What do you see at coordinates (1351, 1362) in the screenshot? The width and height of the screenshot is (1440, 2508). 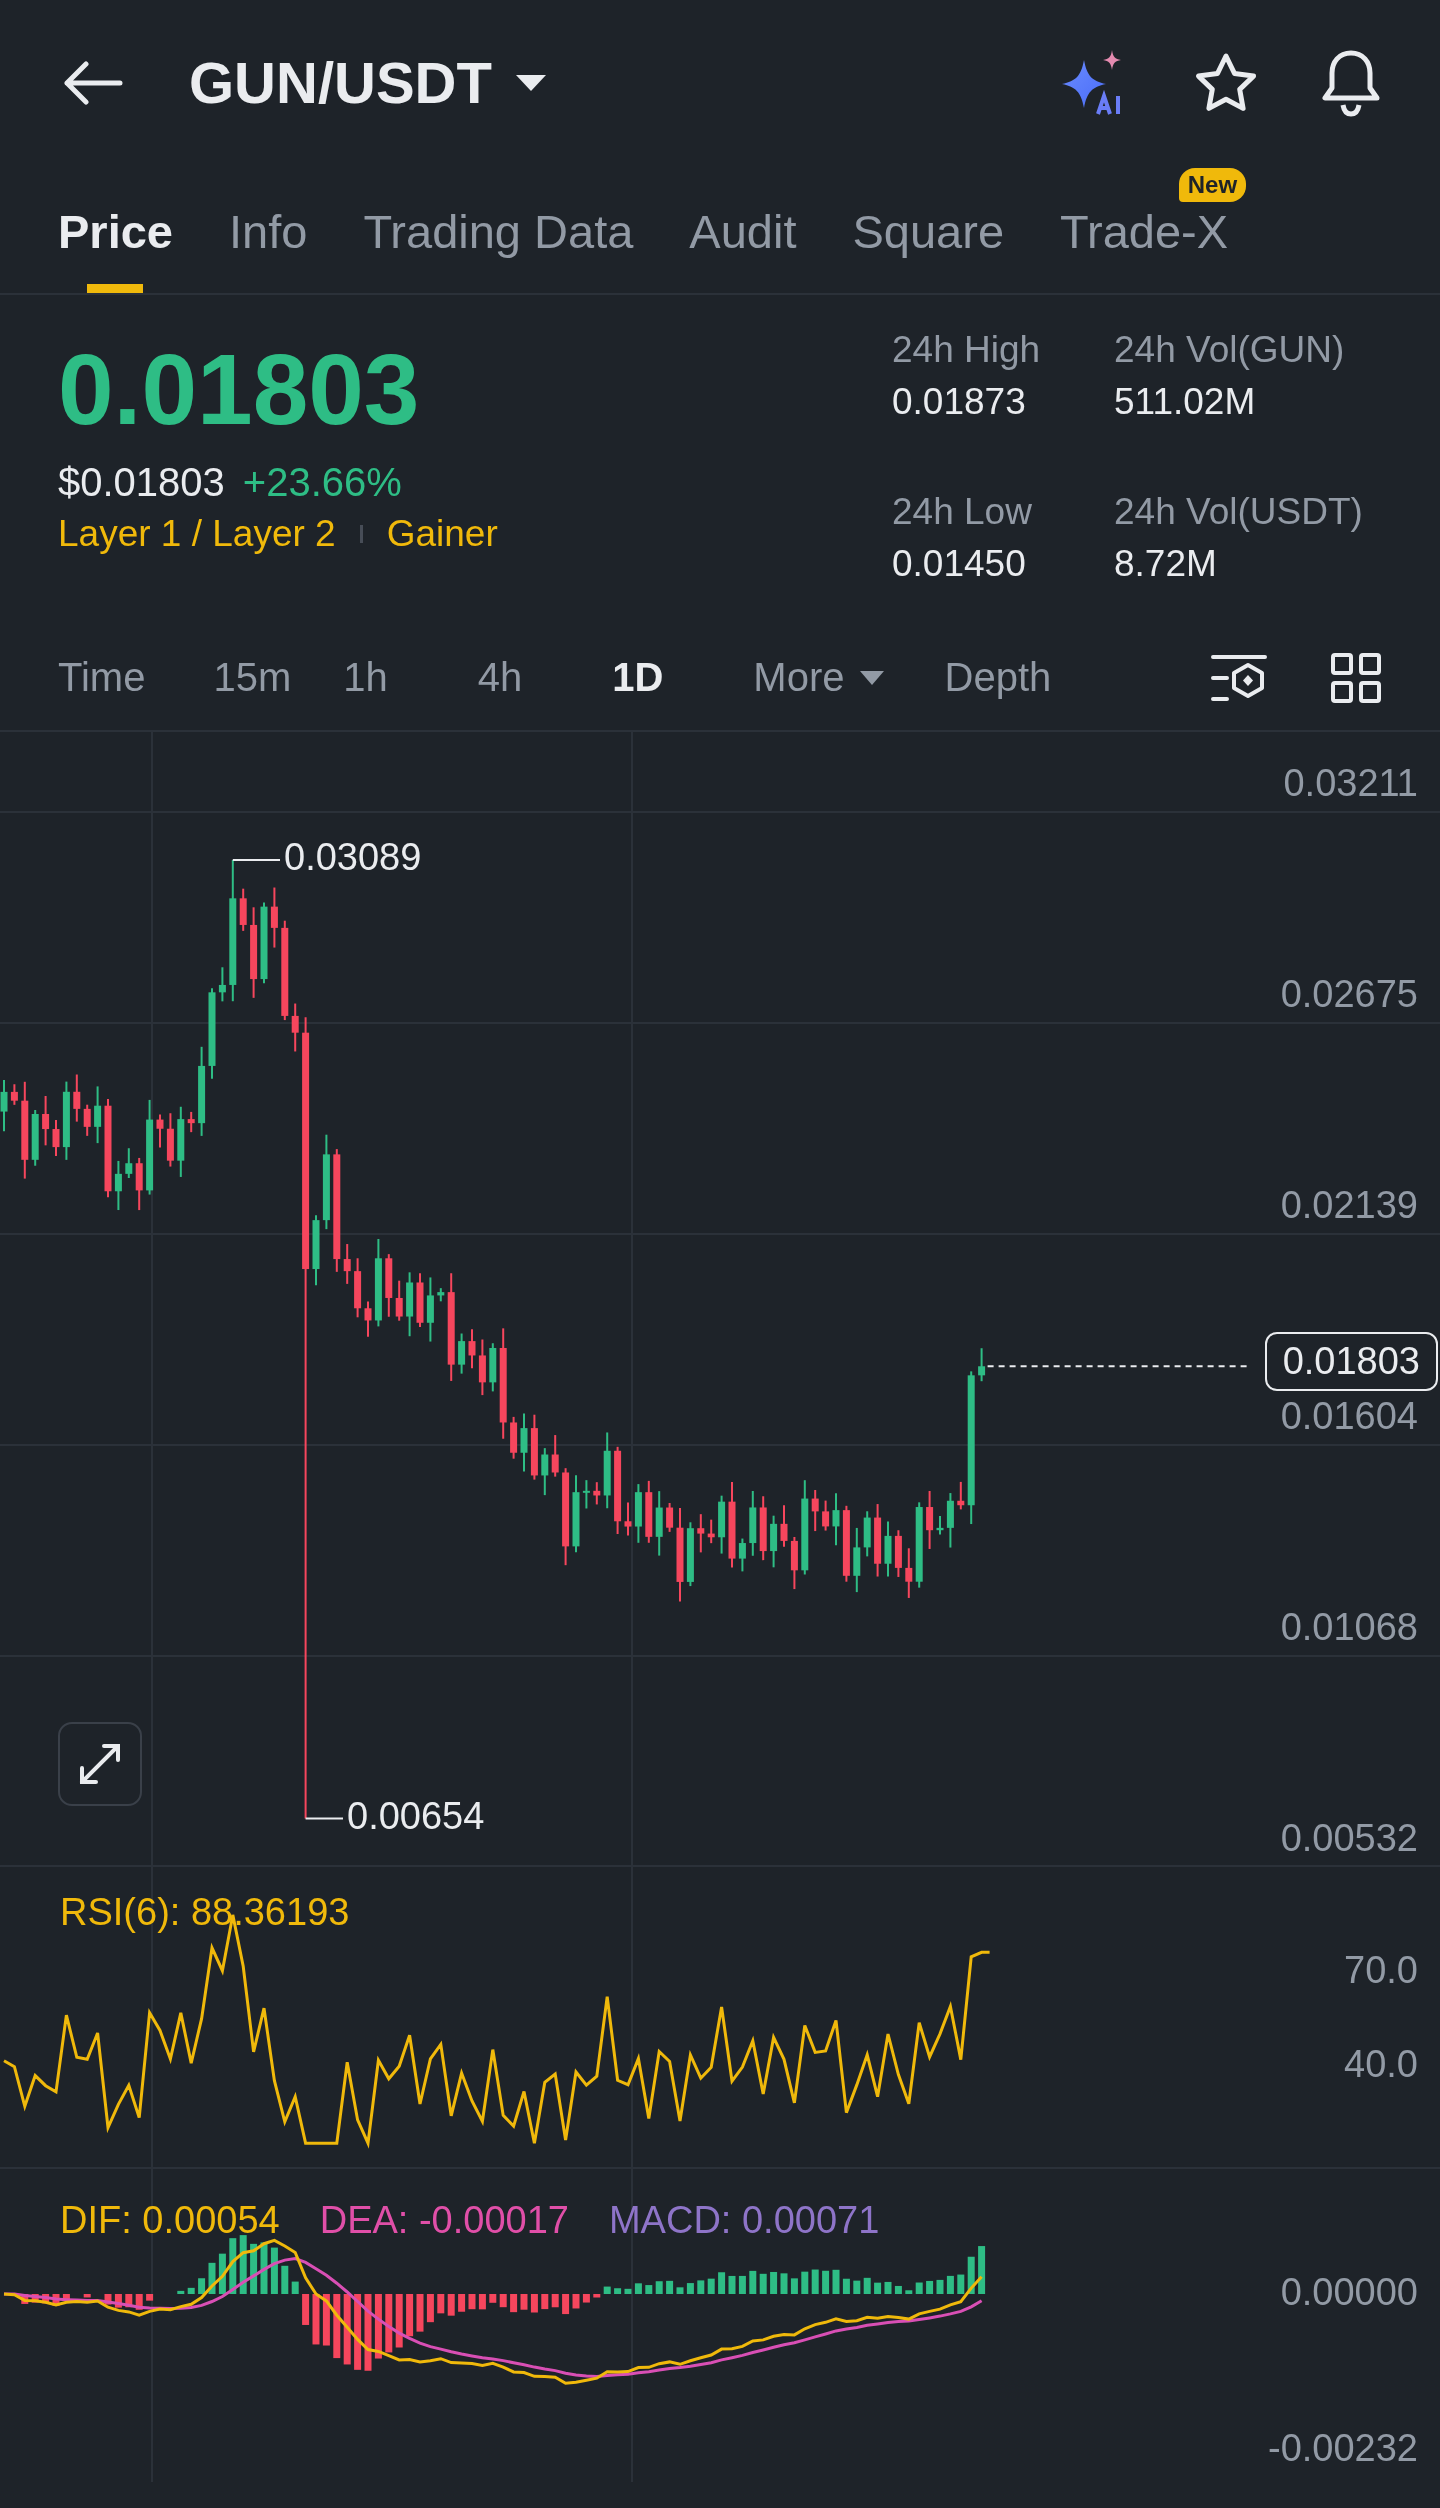 I see `current-price-tag: 0.01803` at bounding box center [1351, 1362].